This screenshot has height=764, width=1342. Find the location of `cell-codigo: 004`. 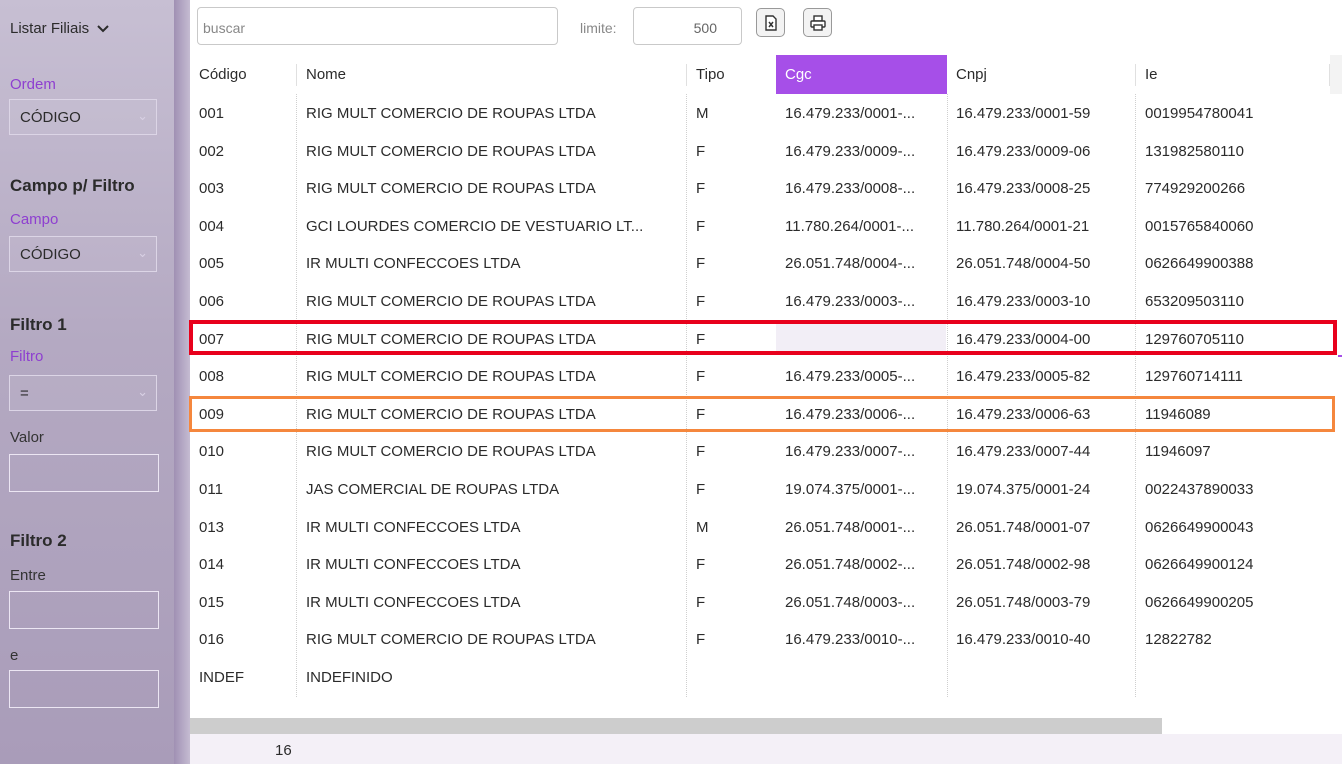

cell-codigo: 004 is located at coordinates (243, 226).